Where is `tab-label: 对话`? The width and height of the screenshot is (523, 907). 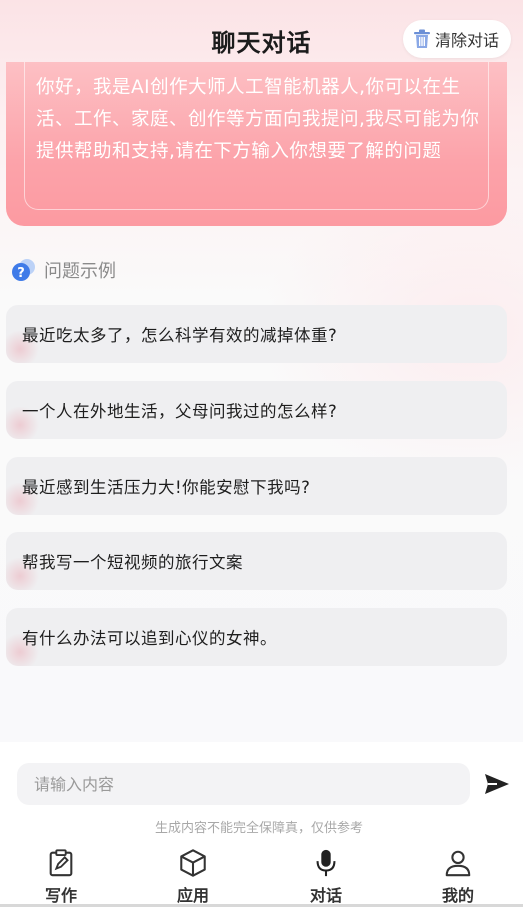
tab-label: 对话 is located at coordinates (325, 895).